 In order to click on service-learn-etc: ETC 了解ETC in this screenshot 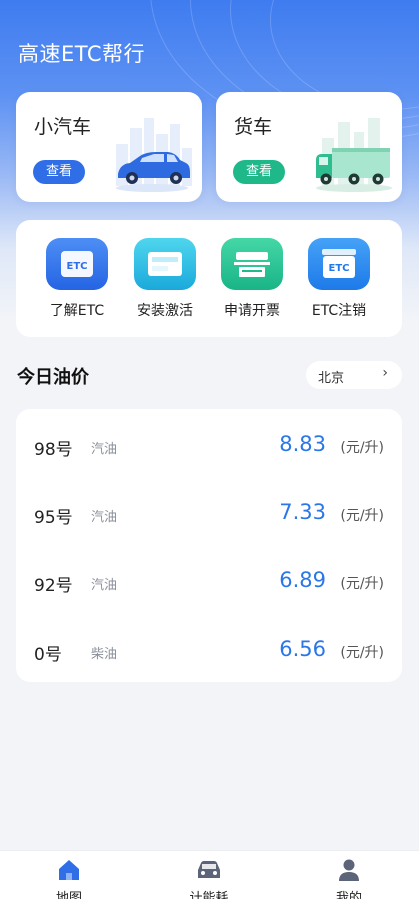, I will do `click(77, 279)`.